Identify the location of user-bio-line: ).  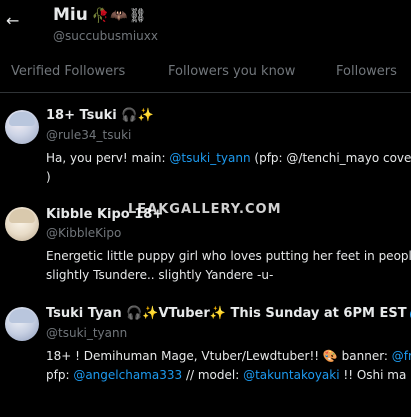
(48, 177).